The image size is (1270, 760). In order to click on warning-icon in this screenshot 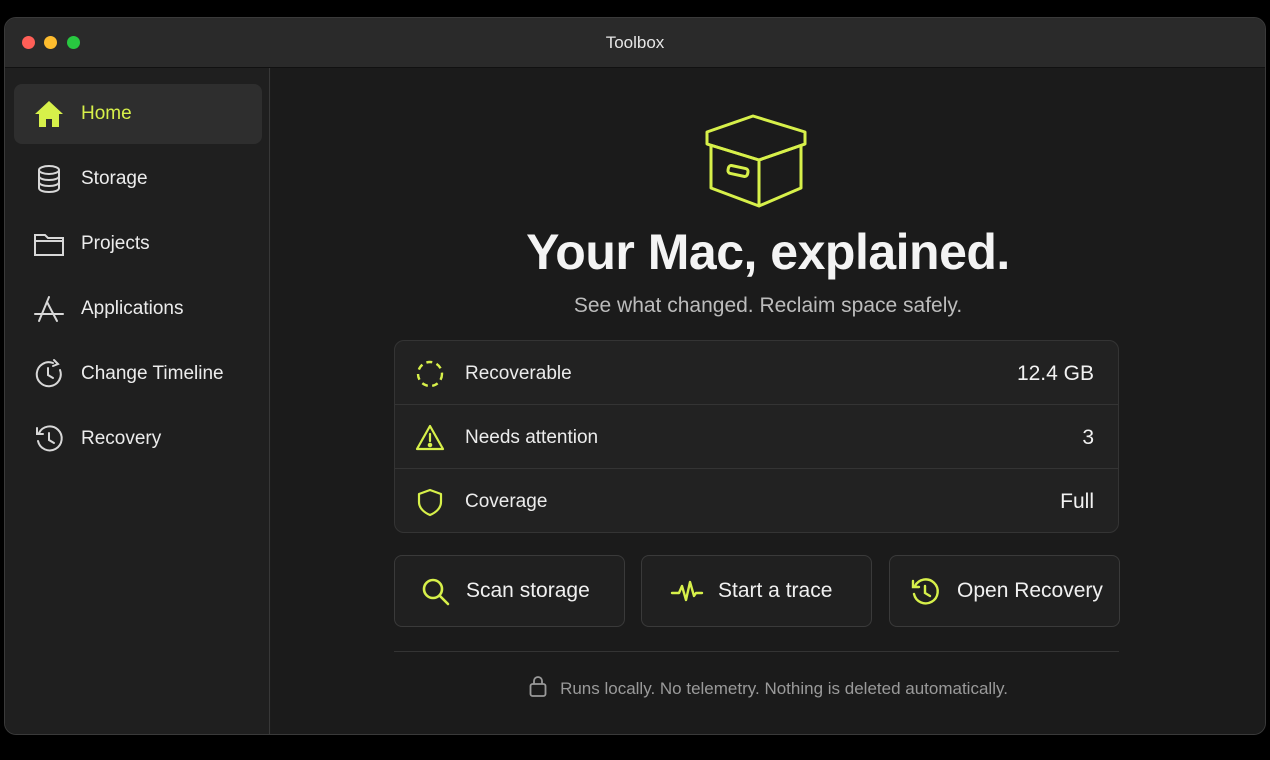, I will do `click(430, 438)`.